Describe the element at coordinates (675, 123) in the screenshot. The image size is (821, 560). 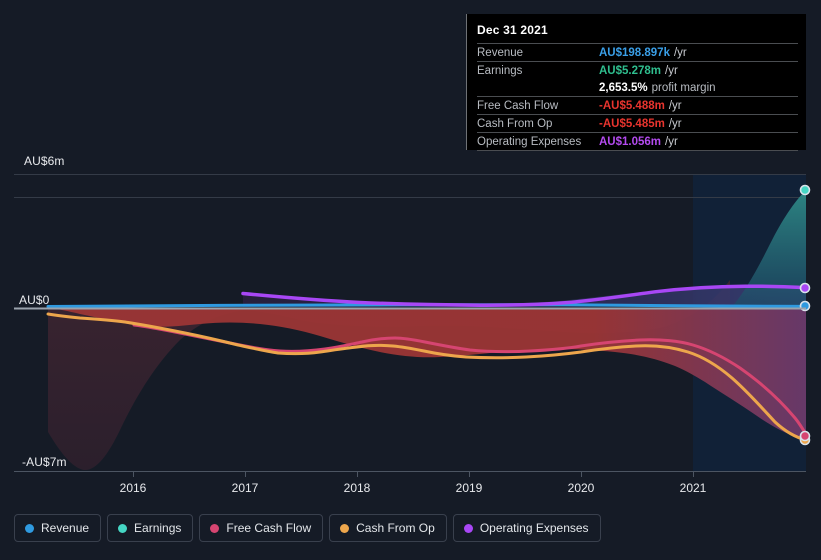
I see `tooltip-unit-cash-from-op: /yr` at that location.